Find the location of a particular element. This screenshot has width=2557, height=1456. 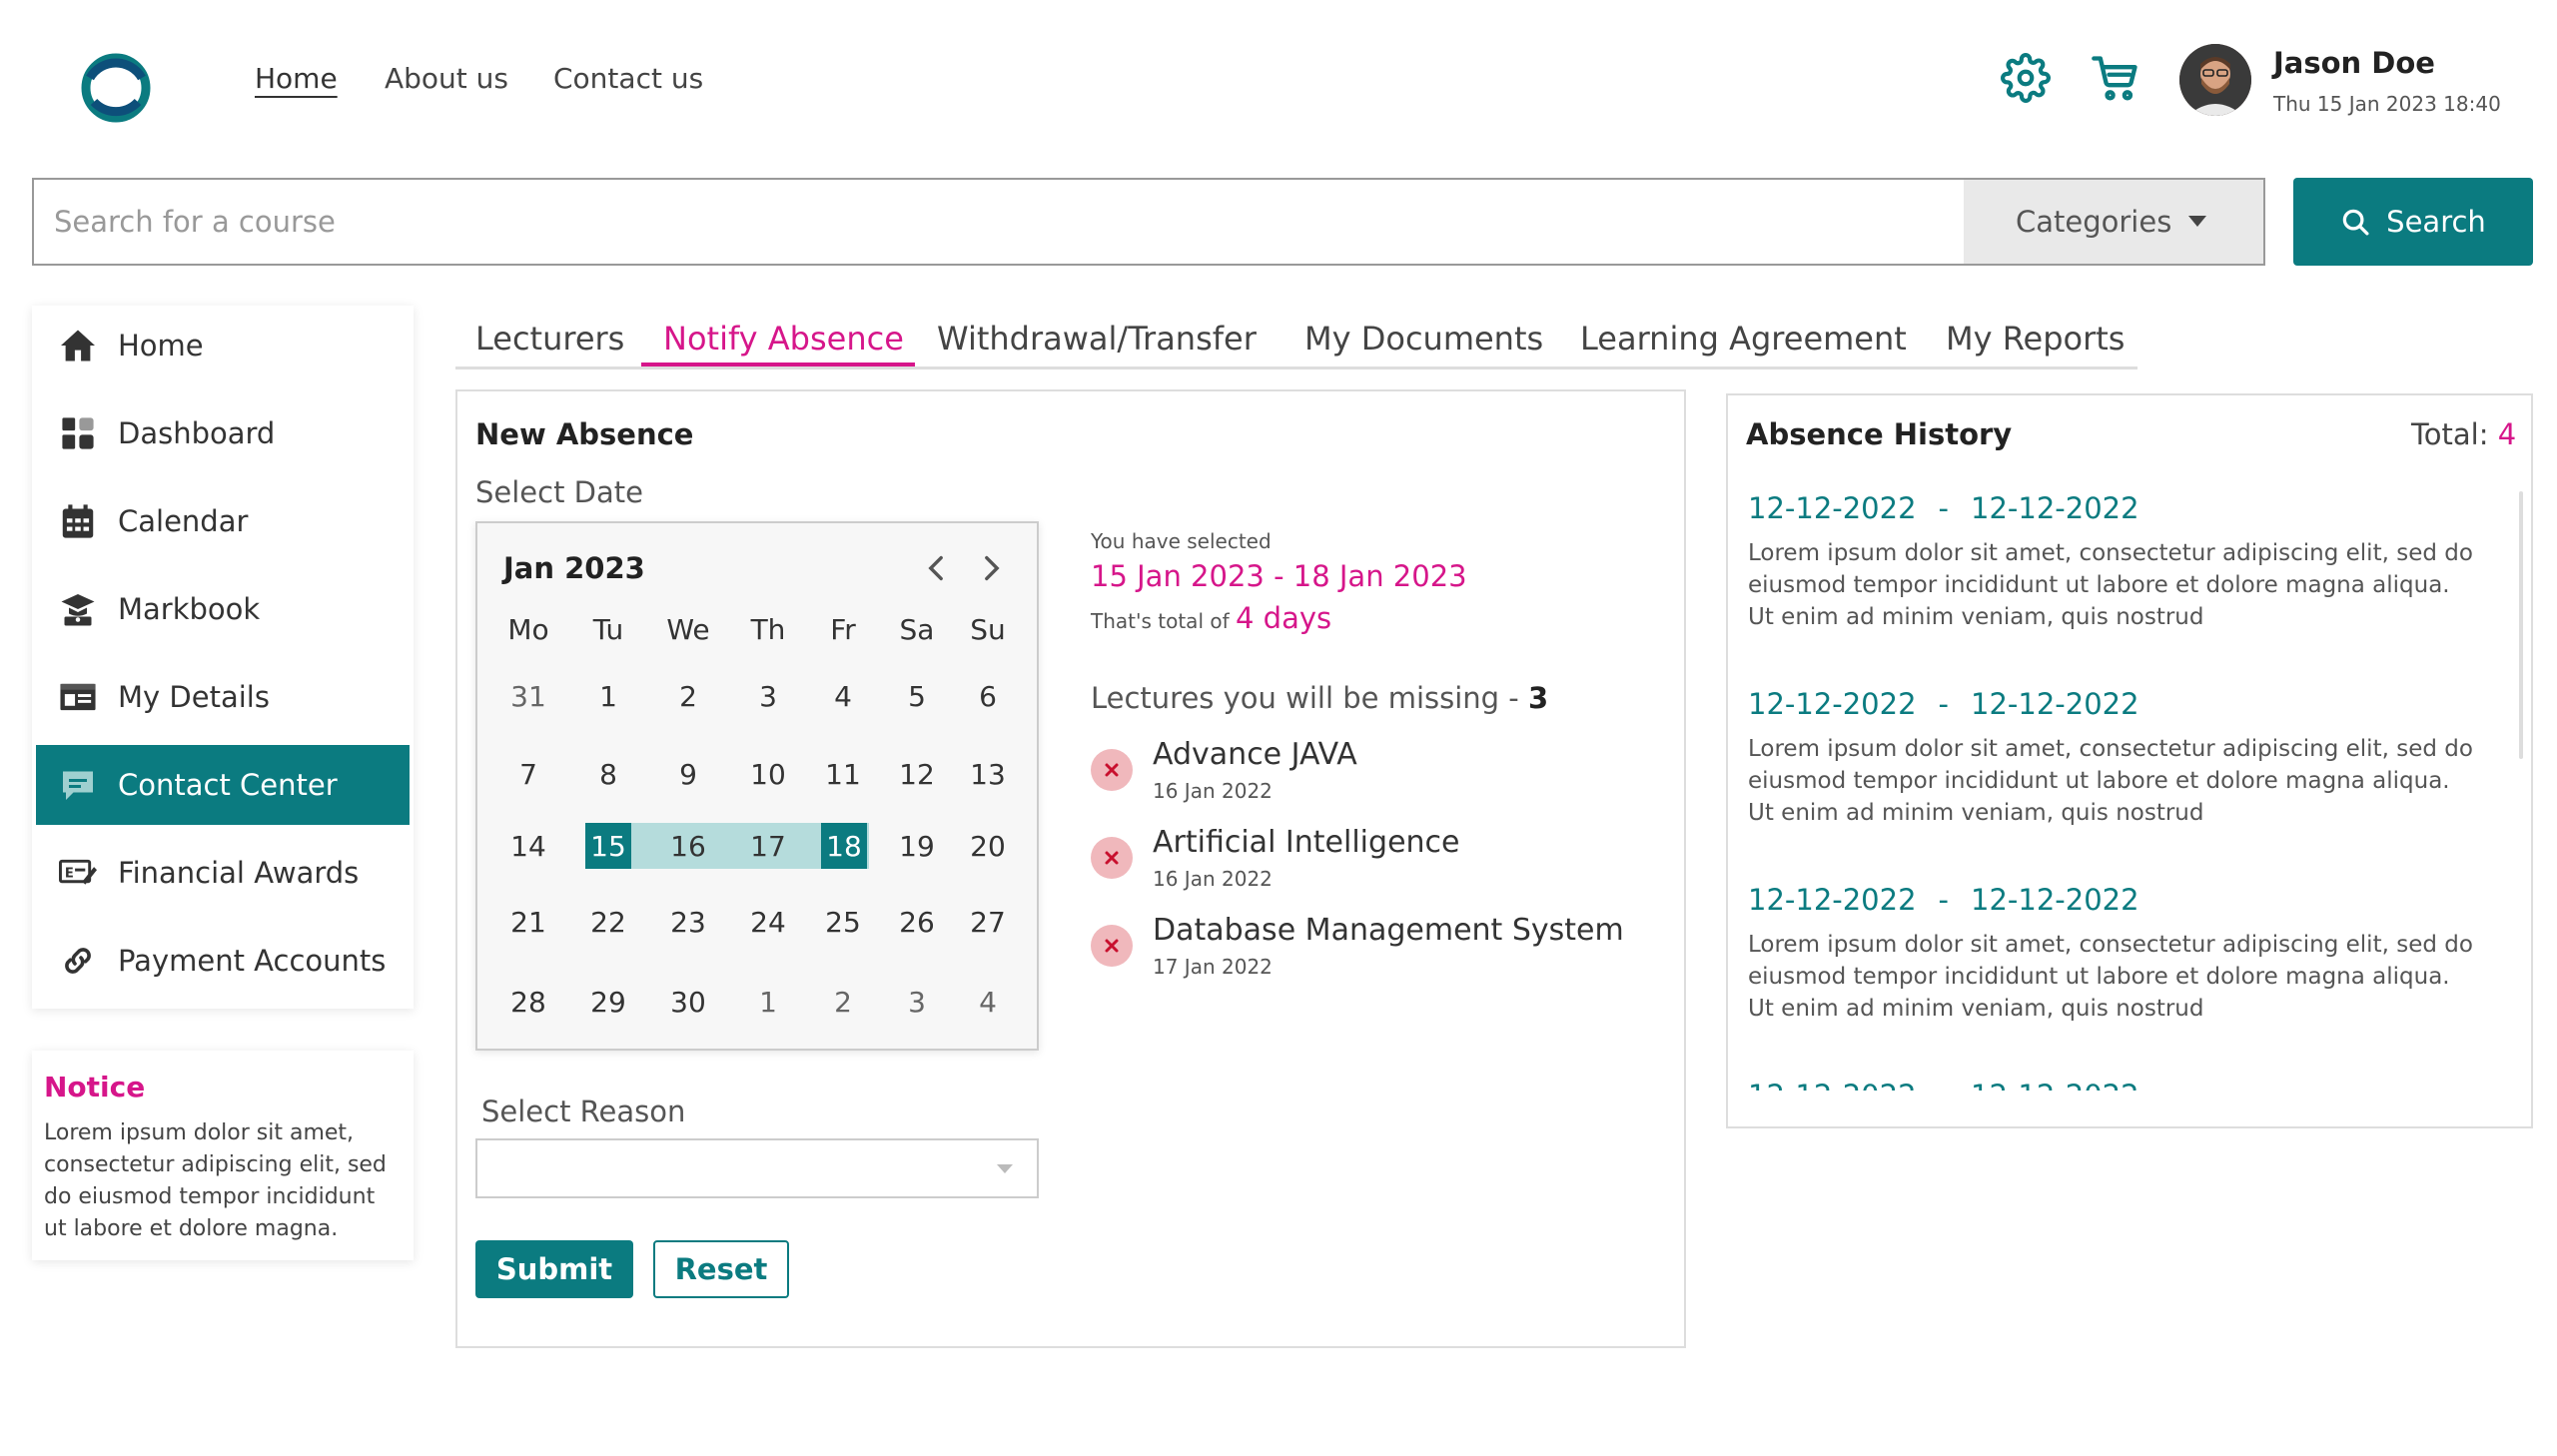

sidebar-item-payment-accounts: Payment Accounts is located at coordinates (223, 961).